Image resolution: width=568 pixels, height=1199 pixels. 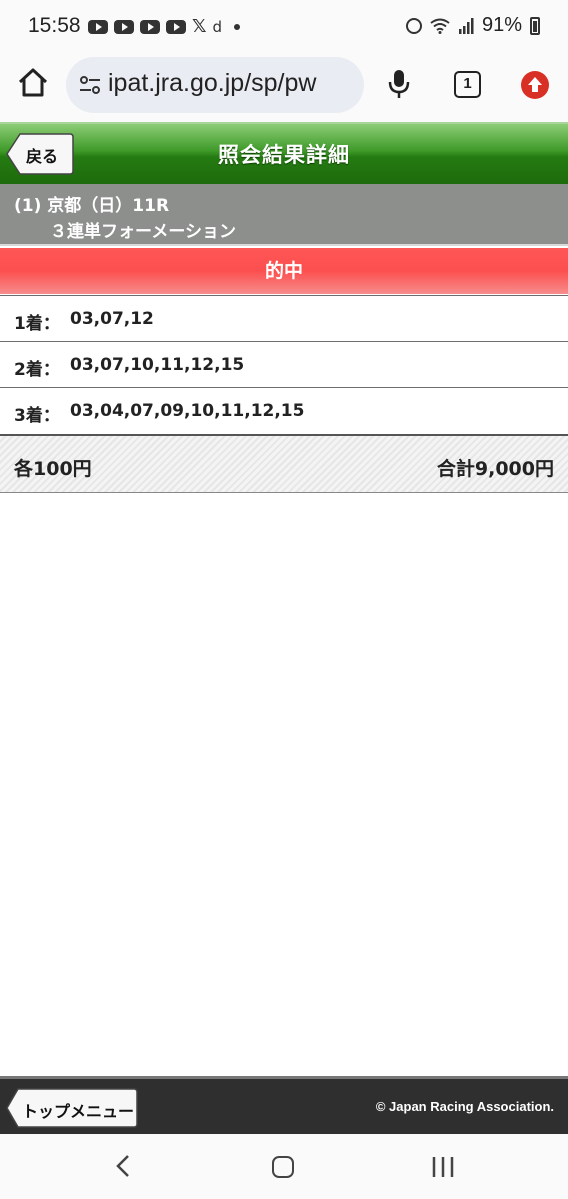 I want to click on battery-icon, so click(x=535, y=25).